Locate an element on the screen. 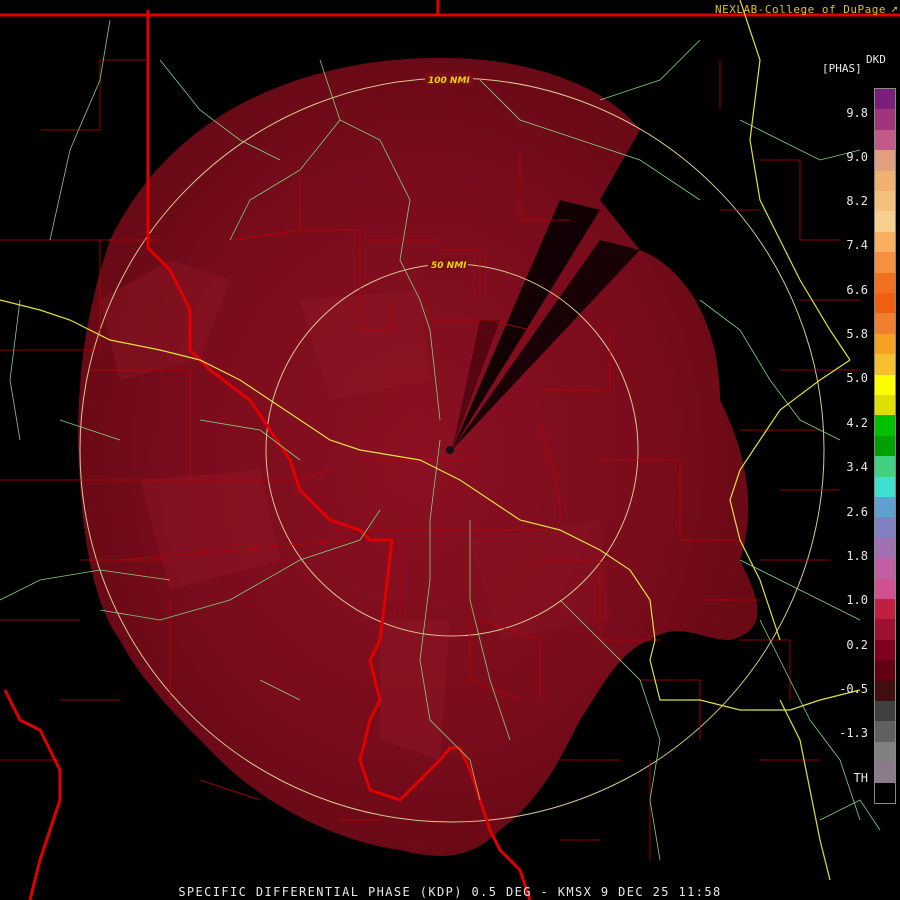 This screenshot has height=900, width=900. legend-label: 2.6 is located at coordinates (857, 512).